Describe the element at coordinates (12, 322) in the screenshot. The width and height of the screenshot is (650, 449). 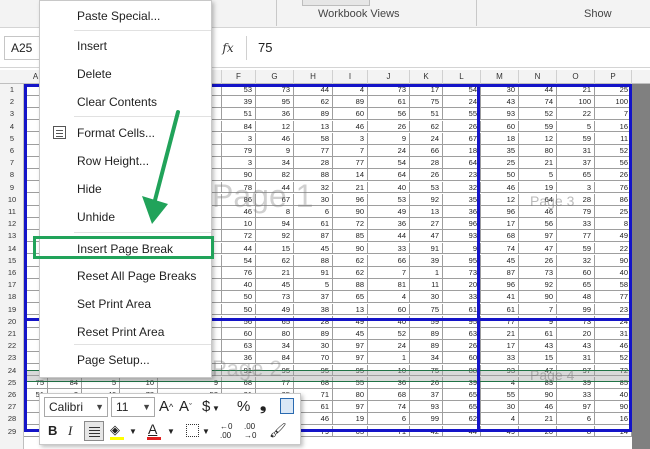
I see `row-header: 20` at that location.